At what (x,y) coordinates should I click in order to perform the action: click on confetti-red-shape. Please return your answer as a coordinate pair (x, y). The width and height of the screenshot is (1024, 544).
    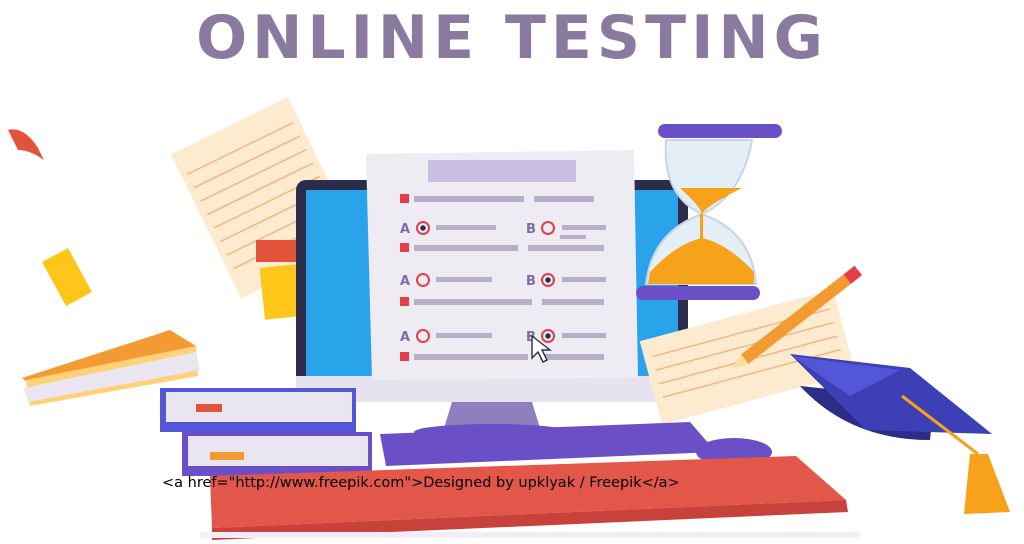
    Looking at the image, I should click on (26, 144).